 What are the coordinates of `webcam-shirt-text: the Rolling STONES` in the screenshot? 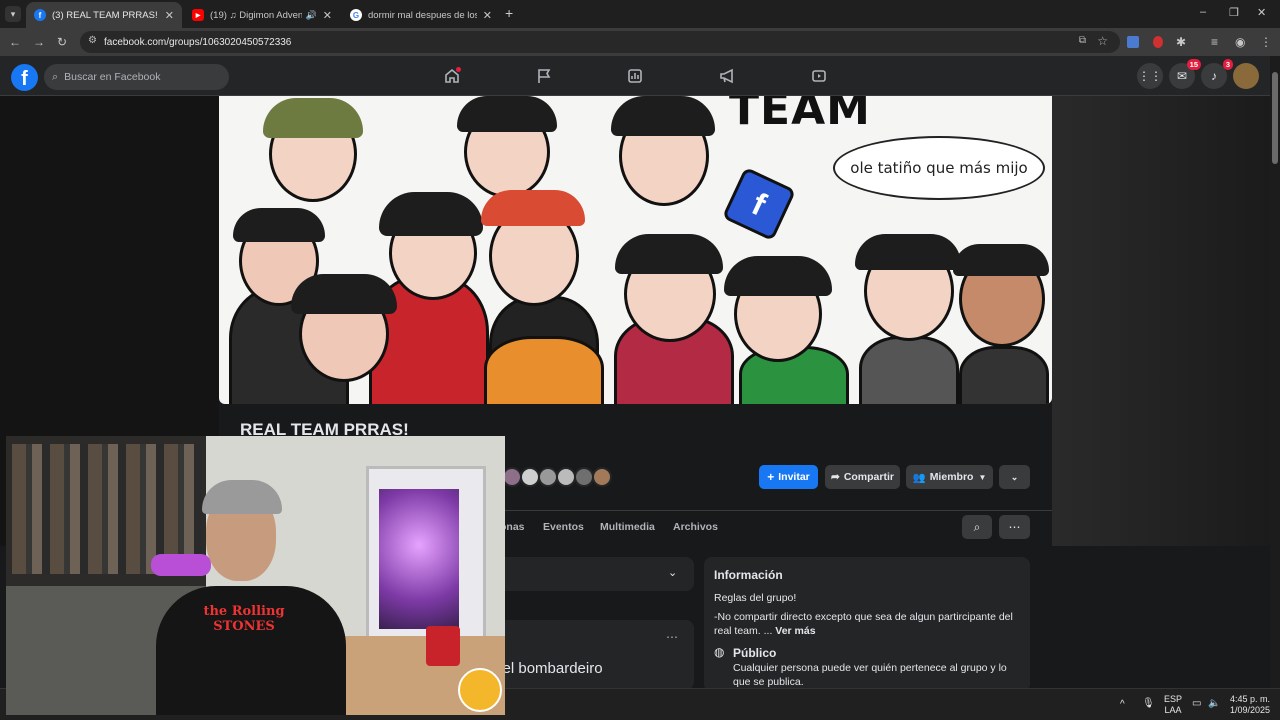 It's located at (244, 619).